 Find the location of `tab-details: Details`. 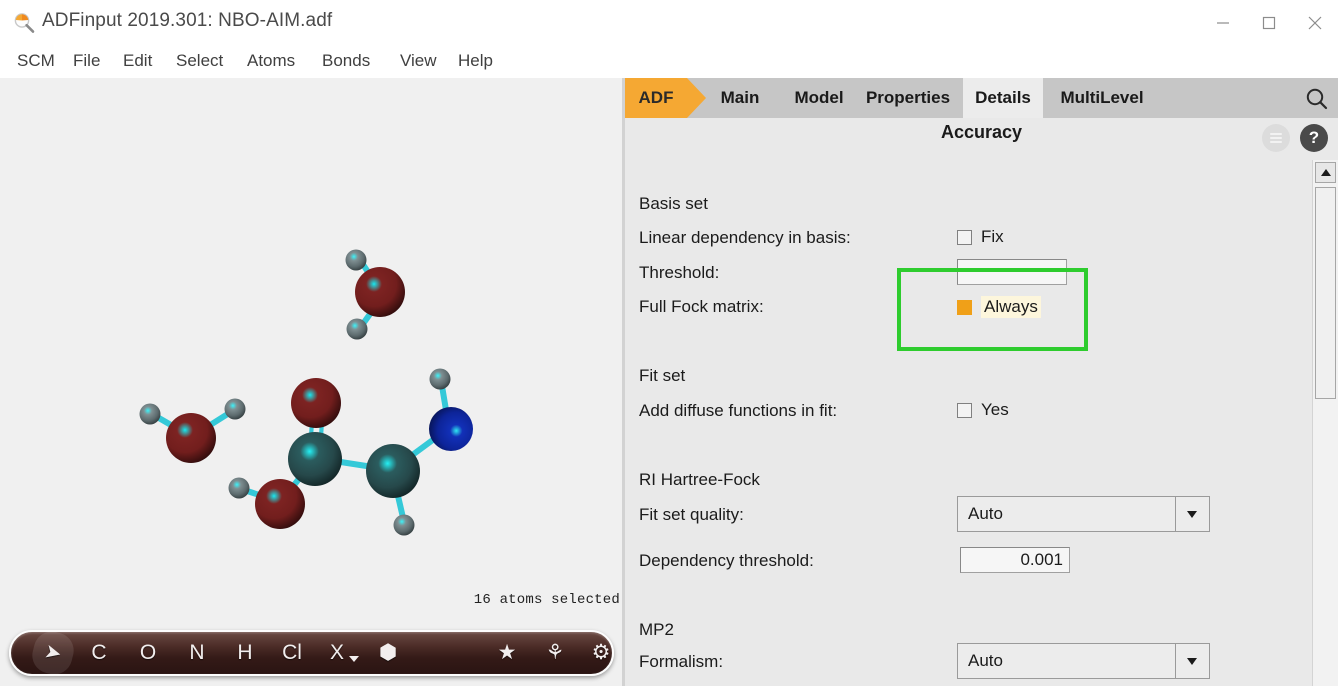

tab-details: Details is located at coordinates (1003, 98).